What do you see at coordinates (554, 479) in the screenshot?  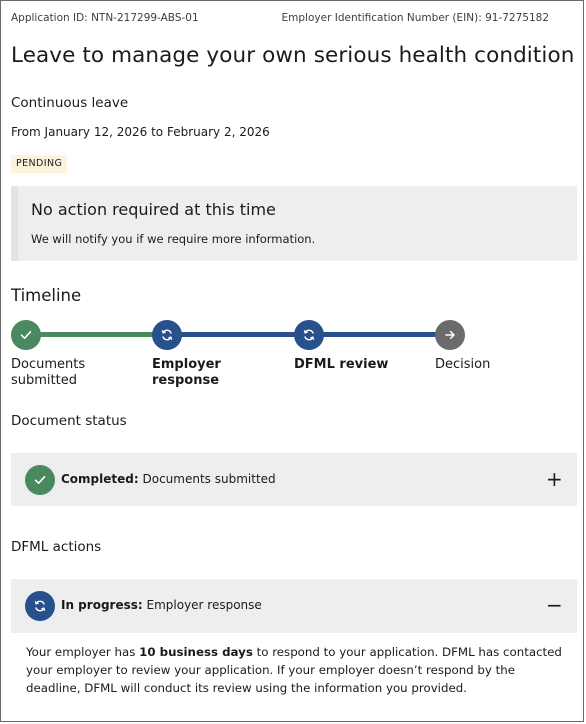 I see `expand-plus-icon: +` at bounding box center [554, 479].